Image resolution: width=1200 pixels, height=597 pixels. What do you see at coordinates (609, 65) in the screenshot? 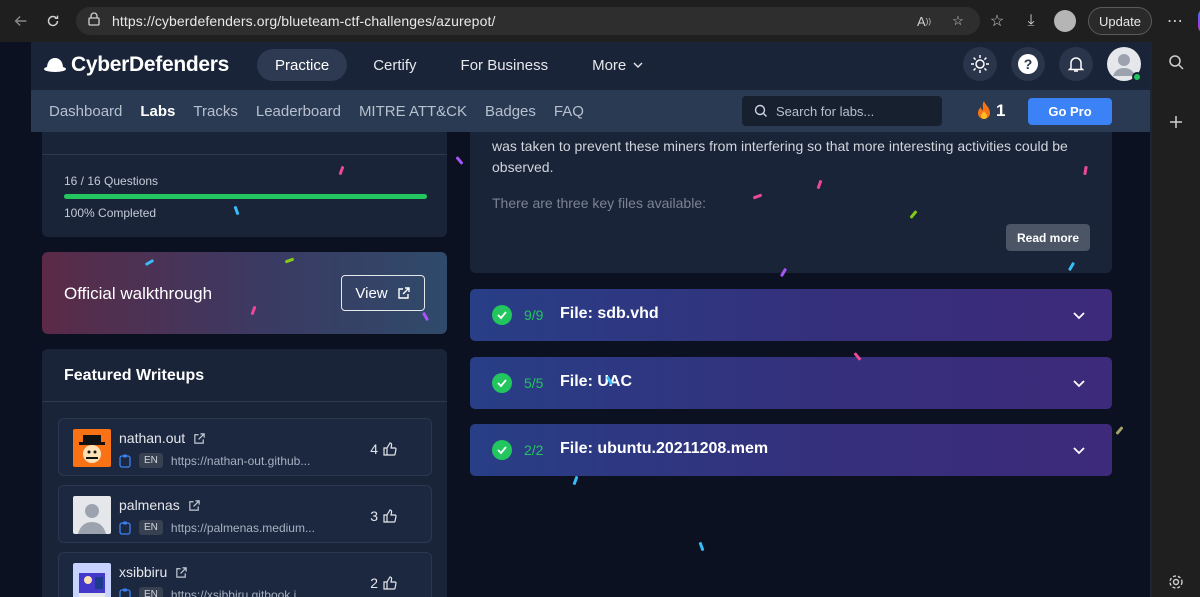
I see `nav-more-label: More` at bounding box center [609, 65].